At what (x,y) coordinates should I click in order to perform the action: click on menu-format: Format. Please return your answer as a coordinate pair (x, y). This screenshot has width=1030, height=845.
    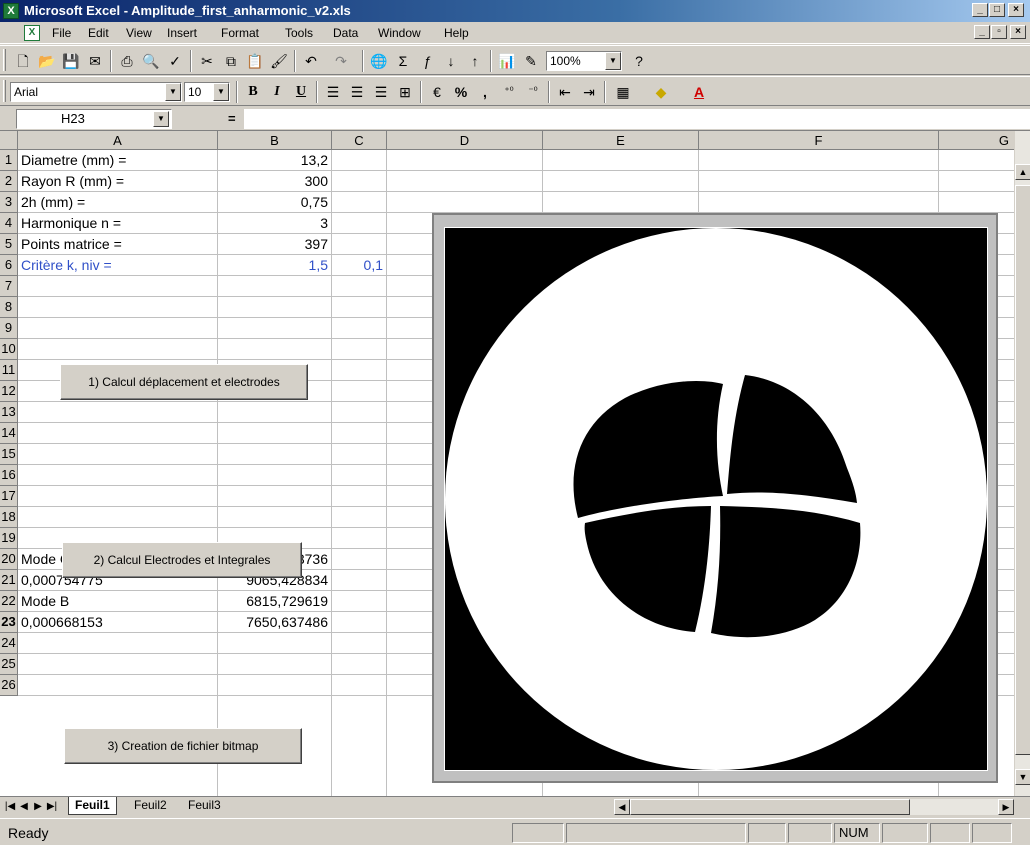
    Looking at the image, I should click on (240, 33).